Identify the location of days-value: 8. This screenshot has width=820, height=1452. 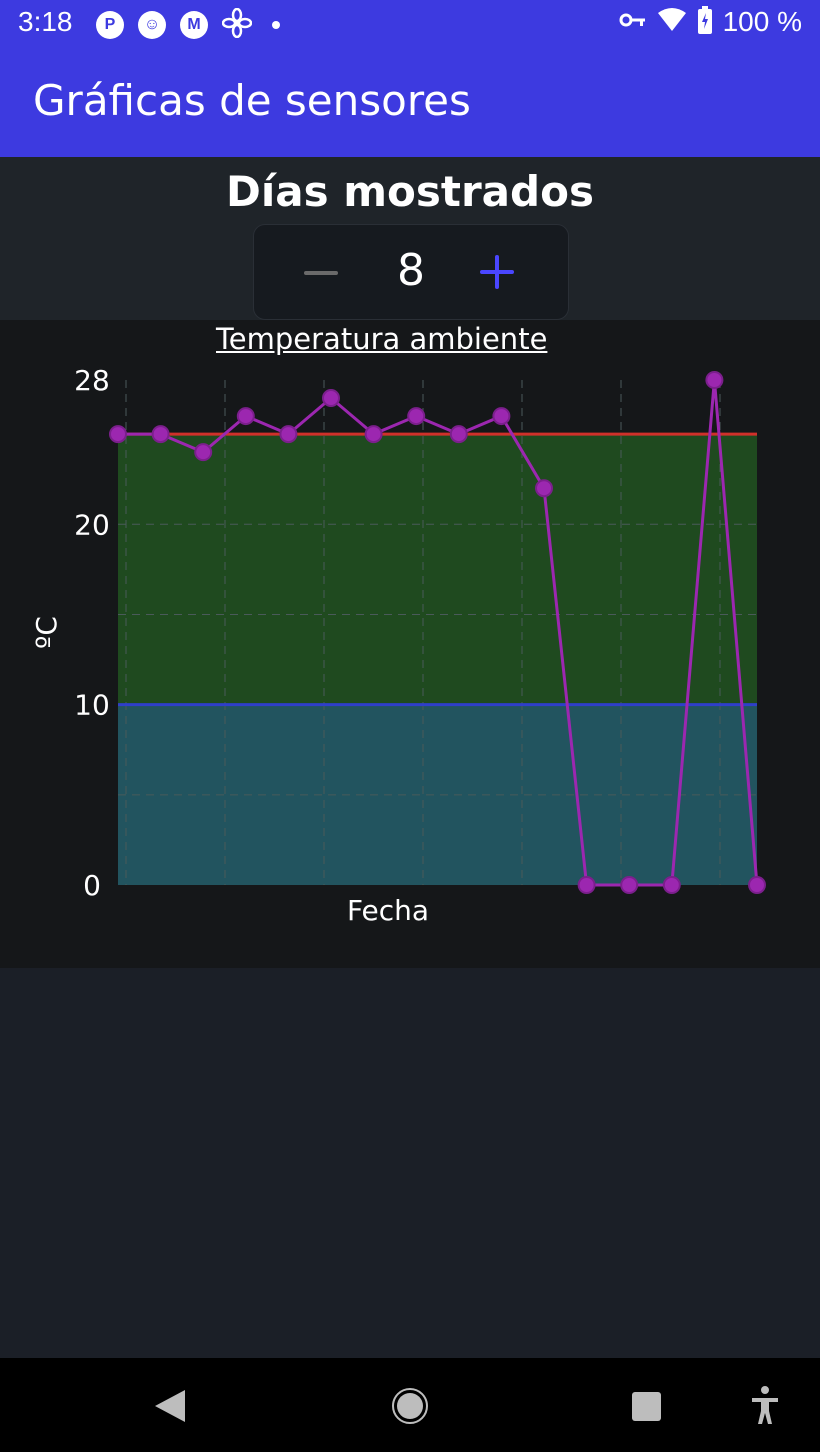
(411, 270).